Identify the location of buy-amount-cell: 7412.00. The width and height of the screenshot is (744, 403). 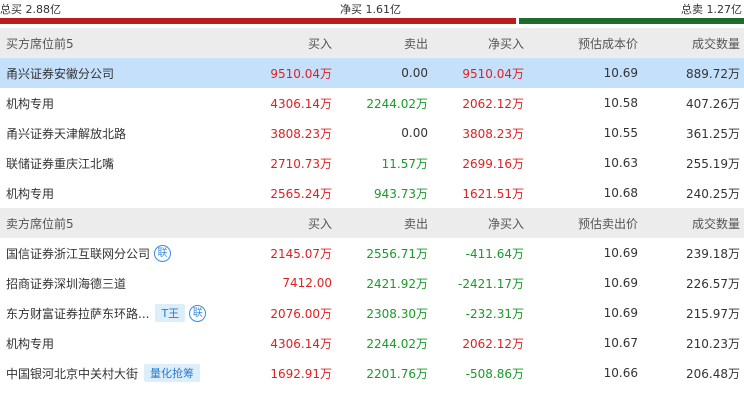
(307, 283).